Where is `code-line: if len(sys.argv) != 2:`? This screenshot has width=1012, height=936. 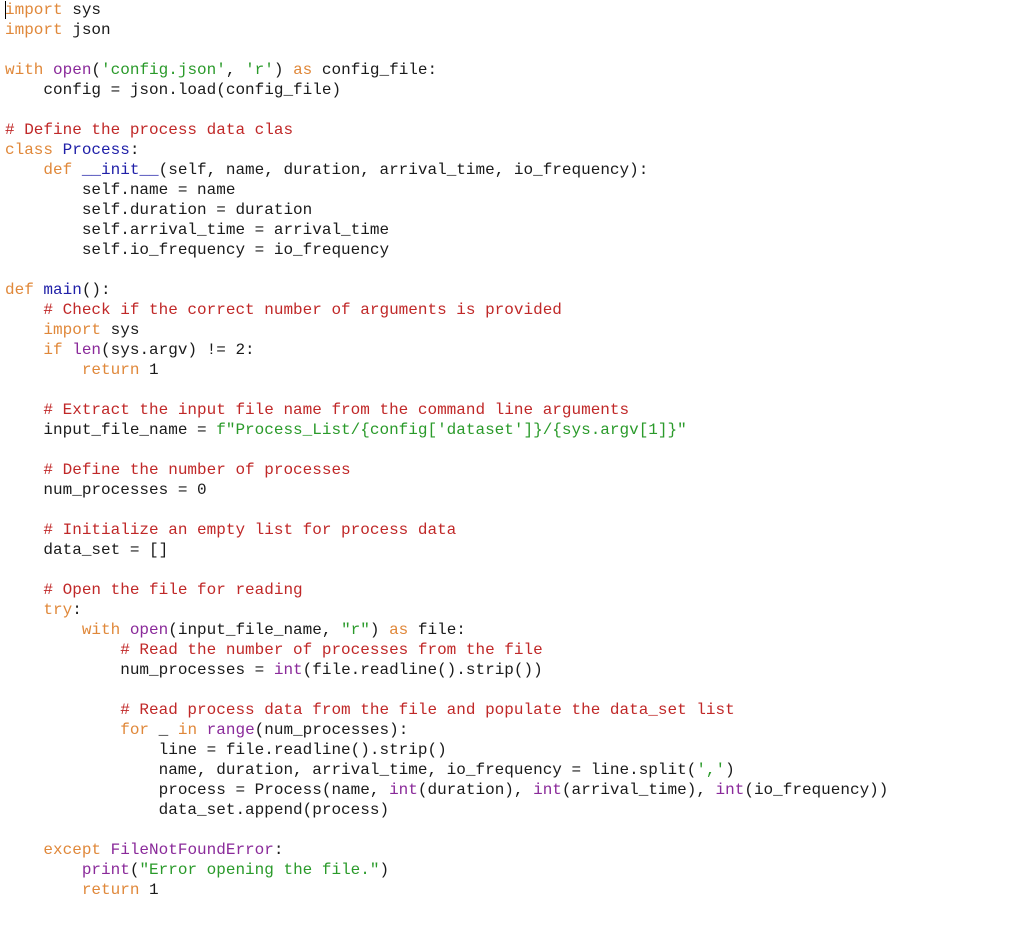
code-line: if len(sys.argv) != 2: is located at coordinates (446, 350).